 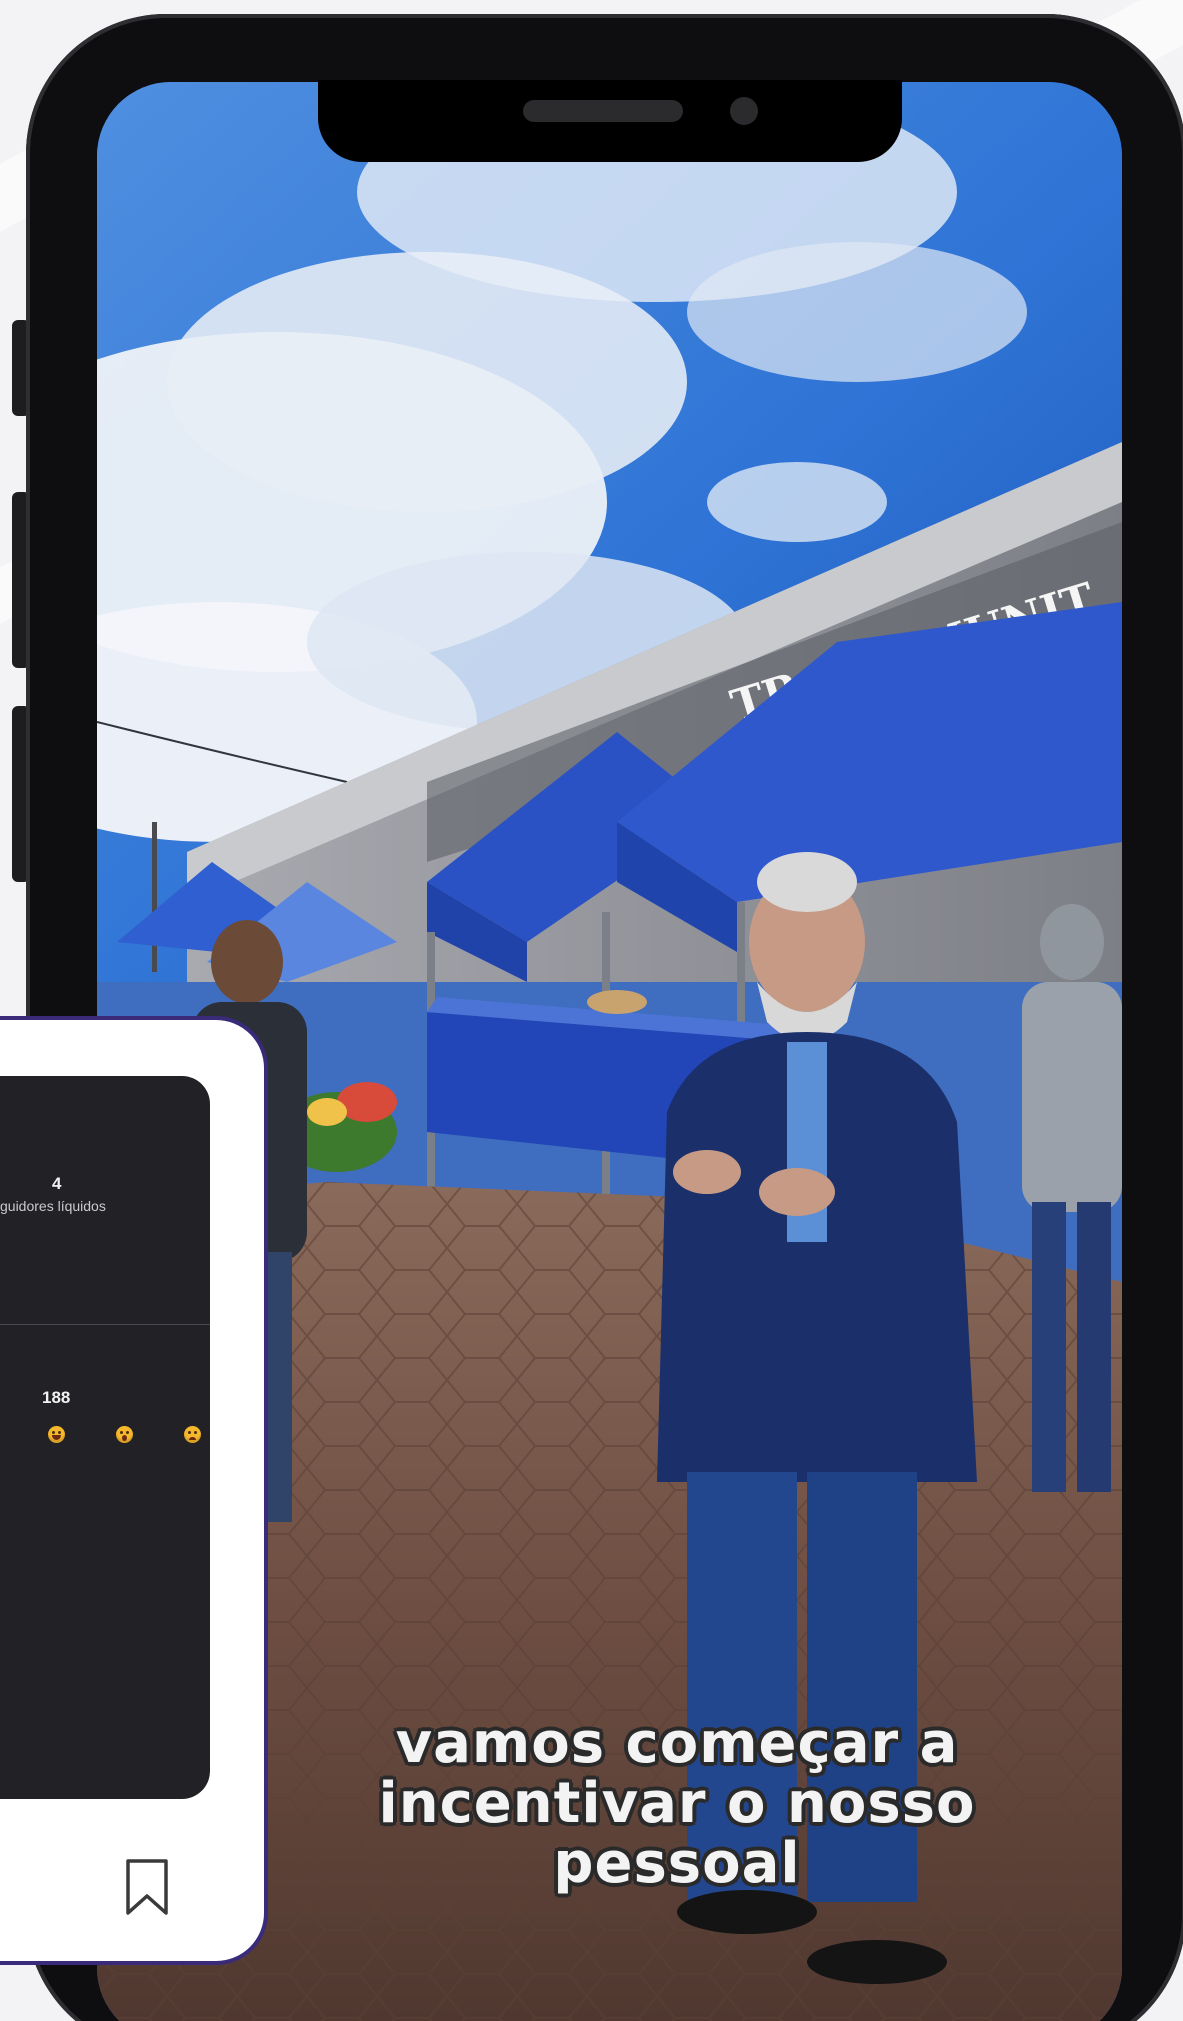 What do you see at coordinates (147, 1887) in the screenshot?
I see `bookmark-icon` at bounding box center [147, 1887].